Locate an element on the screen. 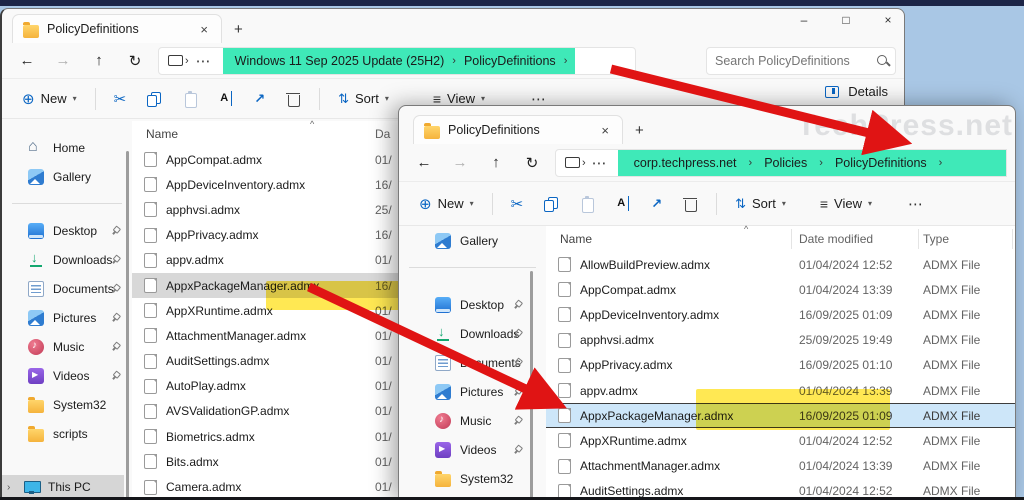 This screenshot has width=1024, height=500. breadcrumb-segment: Windows 11 Sep 2025 Update (25H2) is located at coordinates (340, 61).